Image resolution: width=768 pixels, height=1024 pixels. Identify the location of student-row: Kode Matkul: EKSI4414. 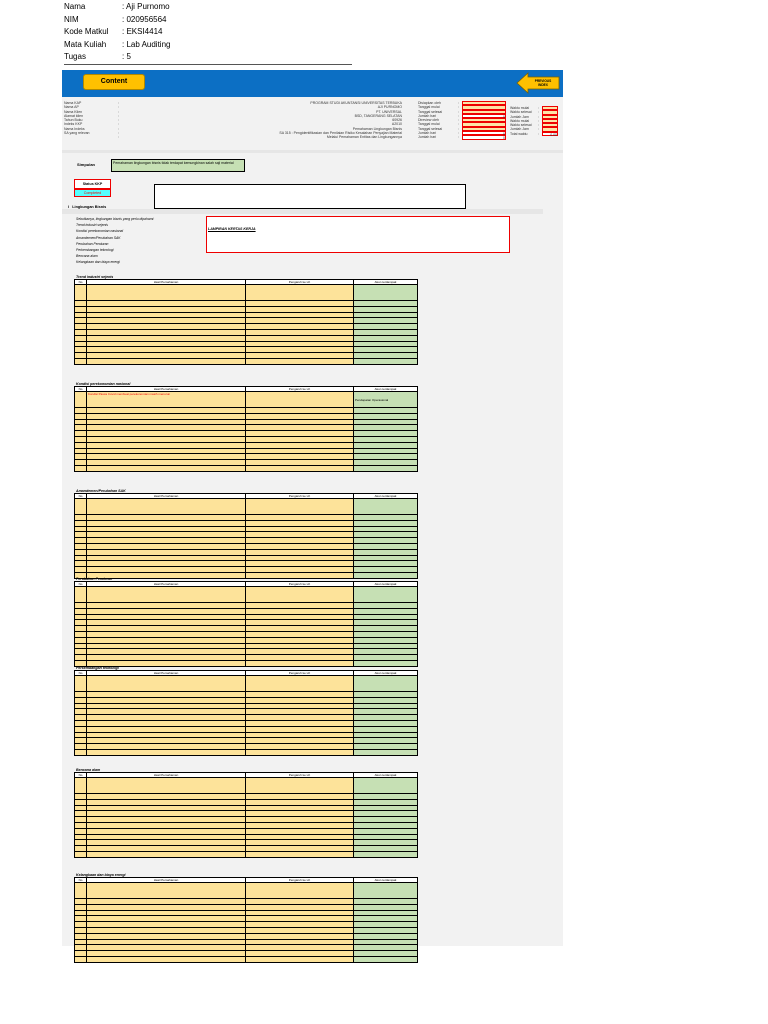
(208, 32).